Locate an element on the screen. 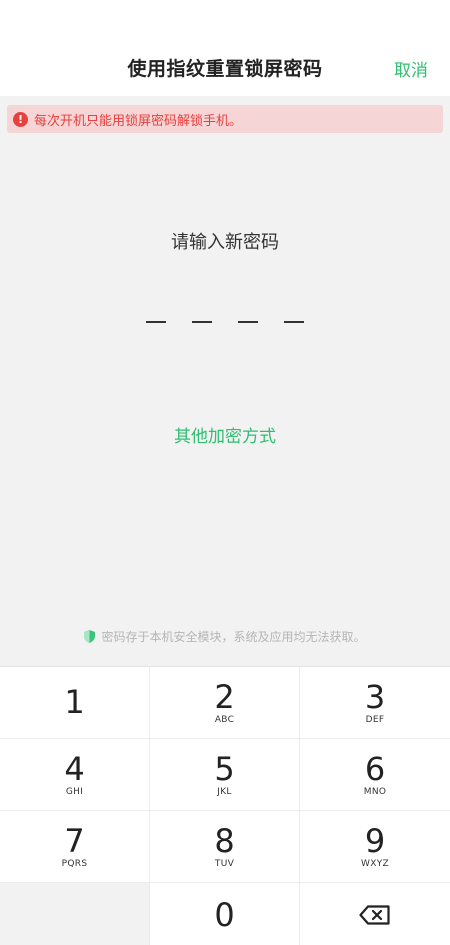 The width and height of the screenshot is (450, 945). key-letters: DEF is located at coordinates (375, 720).